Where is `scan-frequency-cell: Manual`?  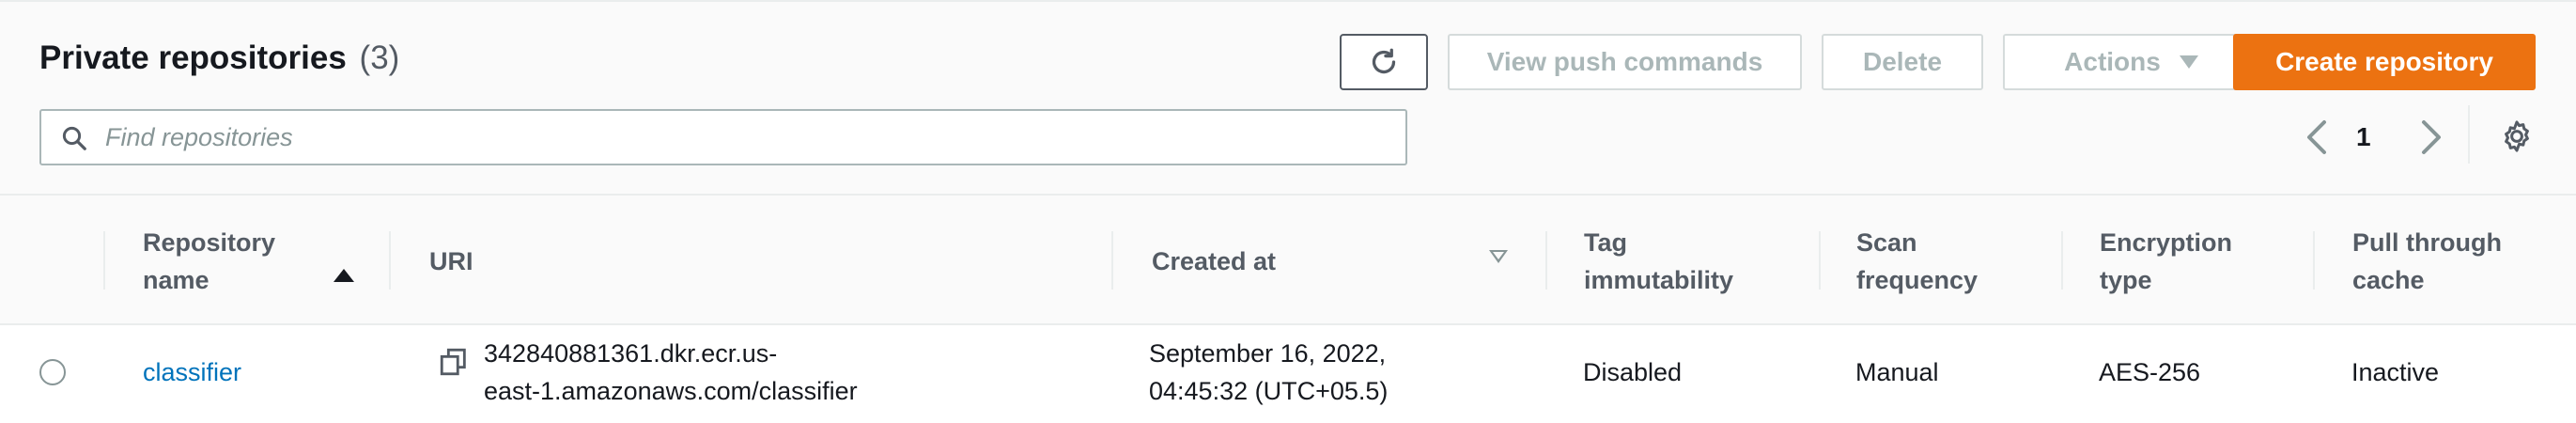
scan-frequency-cell: Manual is located at coordinates (1897, 372).